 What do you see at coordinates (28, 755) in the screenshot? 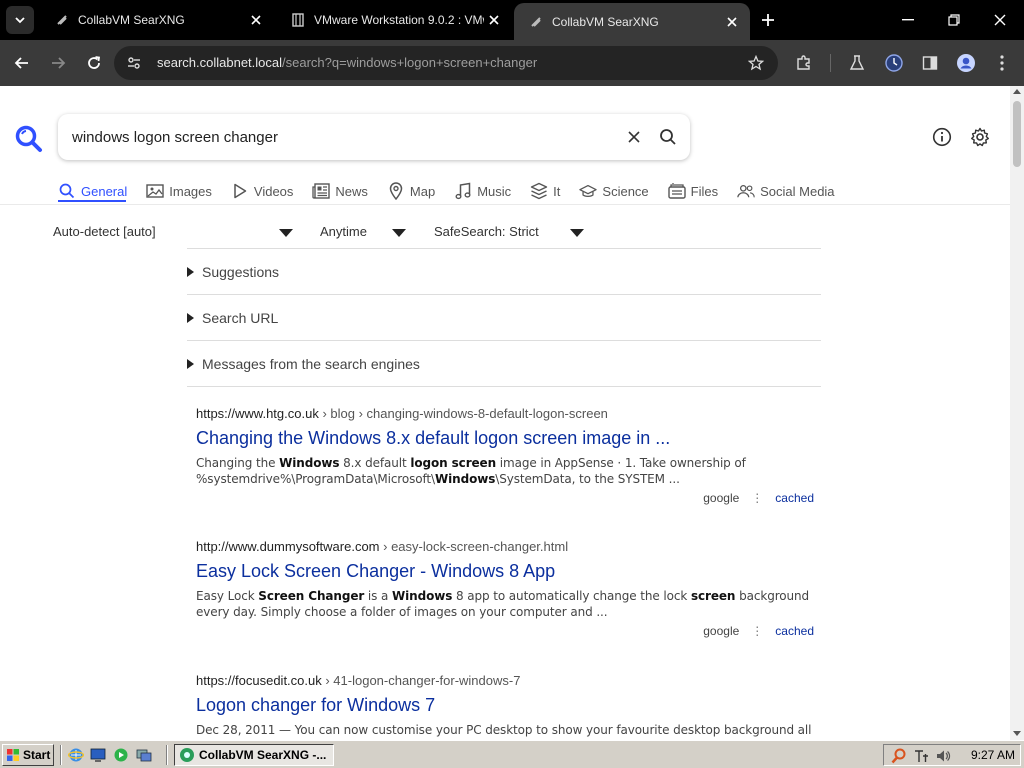
I see `start-button: Start` at bounding box center [28, 755].